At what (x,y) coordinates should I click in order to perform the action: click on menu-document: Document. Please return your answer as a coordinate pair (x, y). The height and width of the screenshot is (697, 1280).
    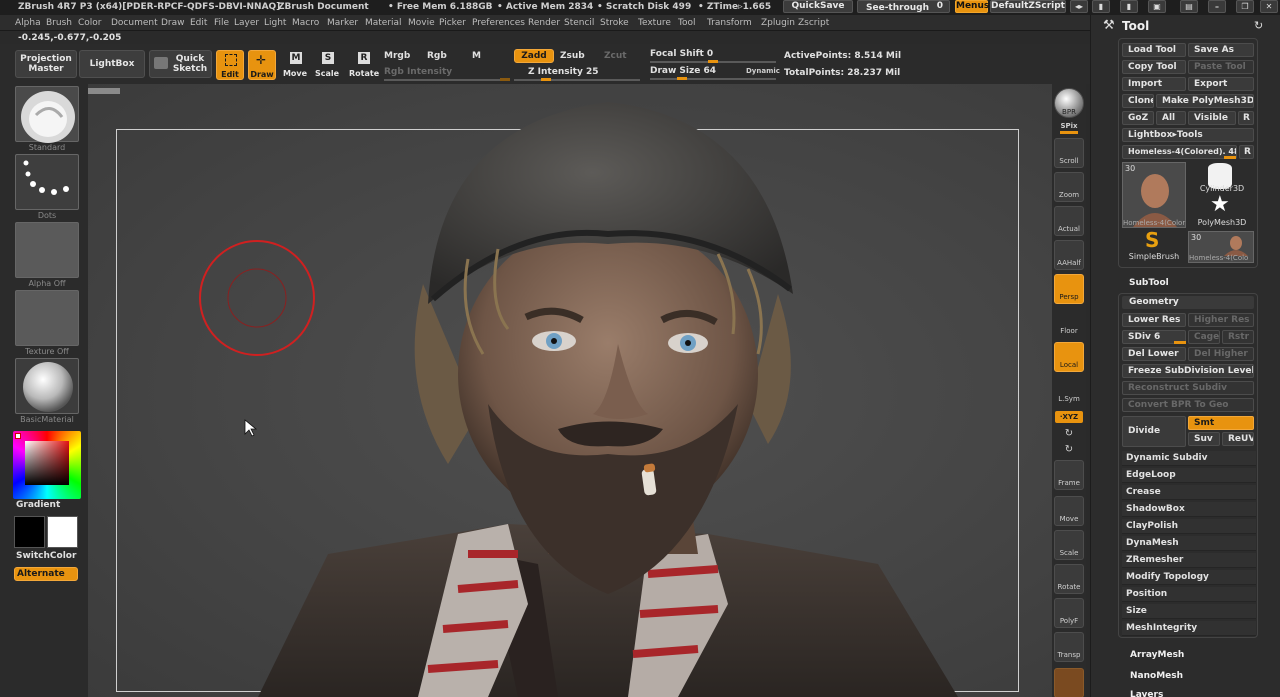
    Looking at the image, I should click on (134, 23).